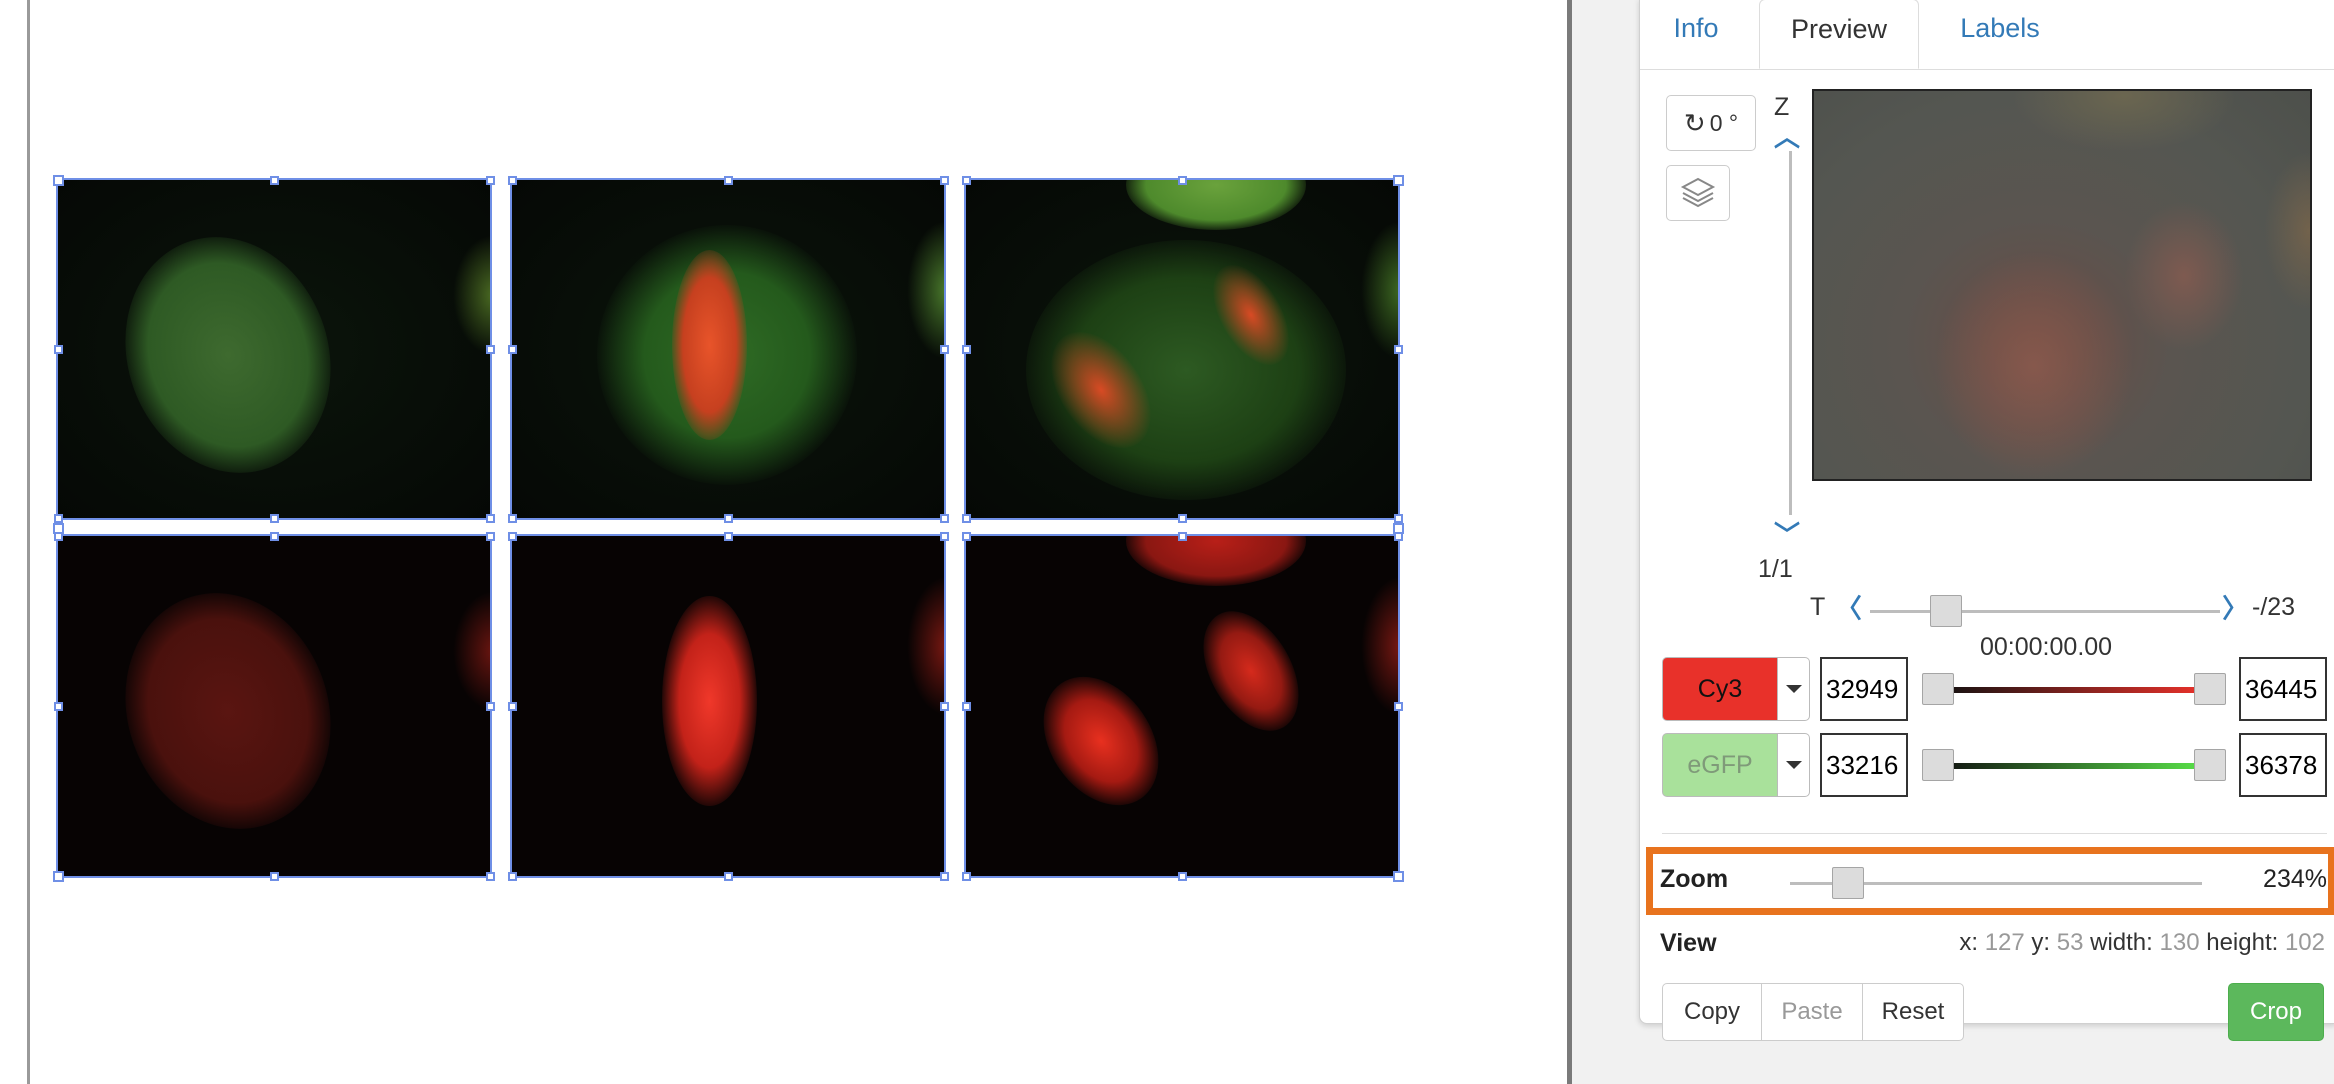 This screenshot has width=2334, height=1084. Describe the element at coordinates (2210, 765) in the screenshot. I see `channel-egfp-max-thumb` at that location.